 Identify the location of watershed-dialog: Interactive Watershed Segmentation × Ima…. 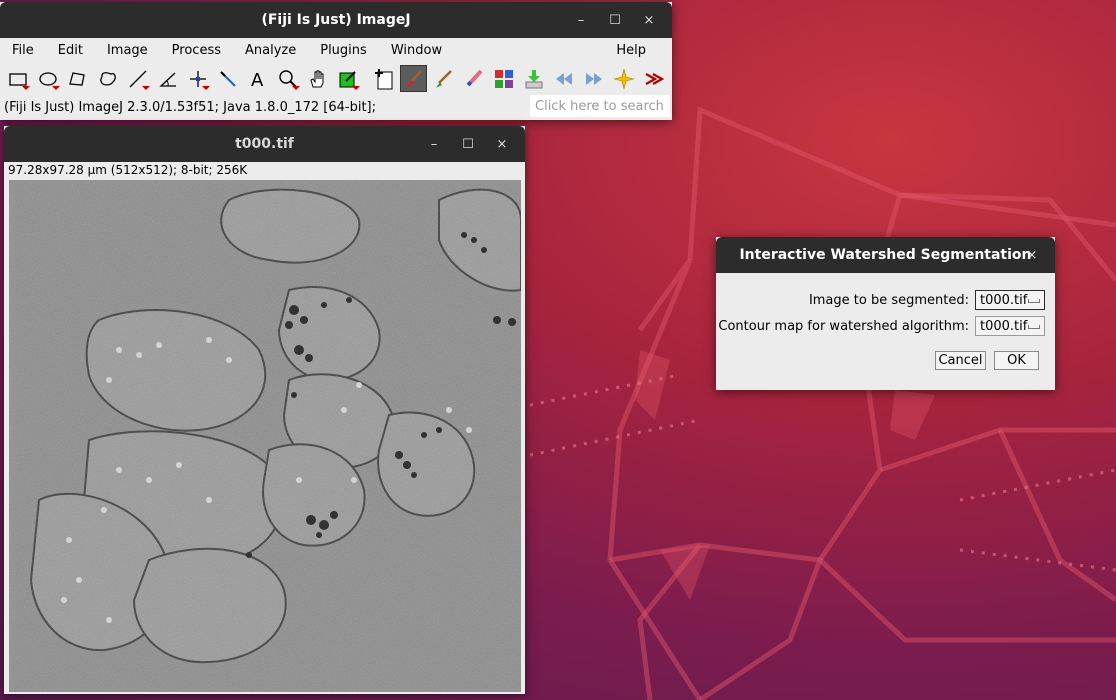
(885, 313).